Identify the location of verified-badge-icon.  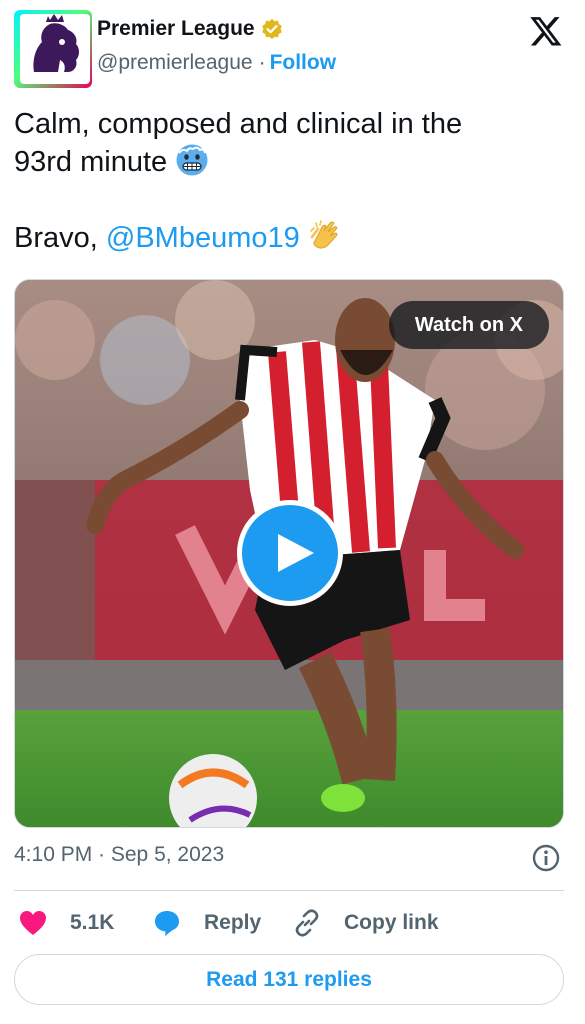
(271, 29).